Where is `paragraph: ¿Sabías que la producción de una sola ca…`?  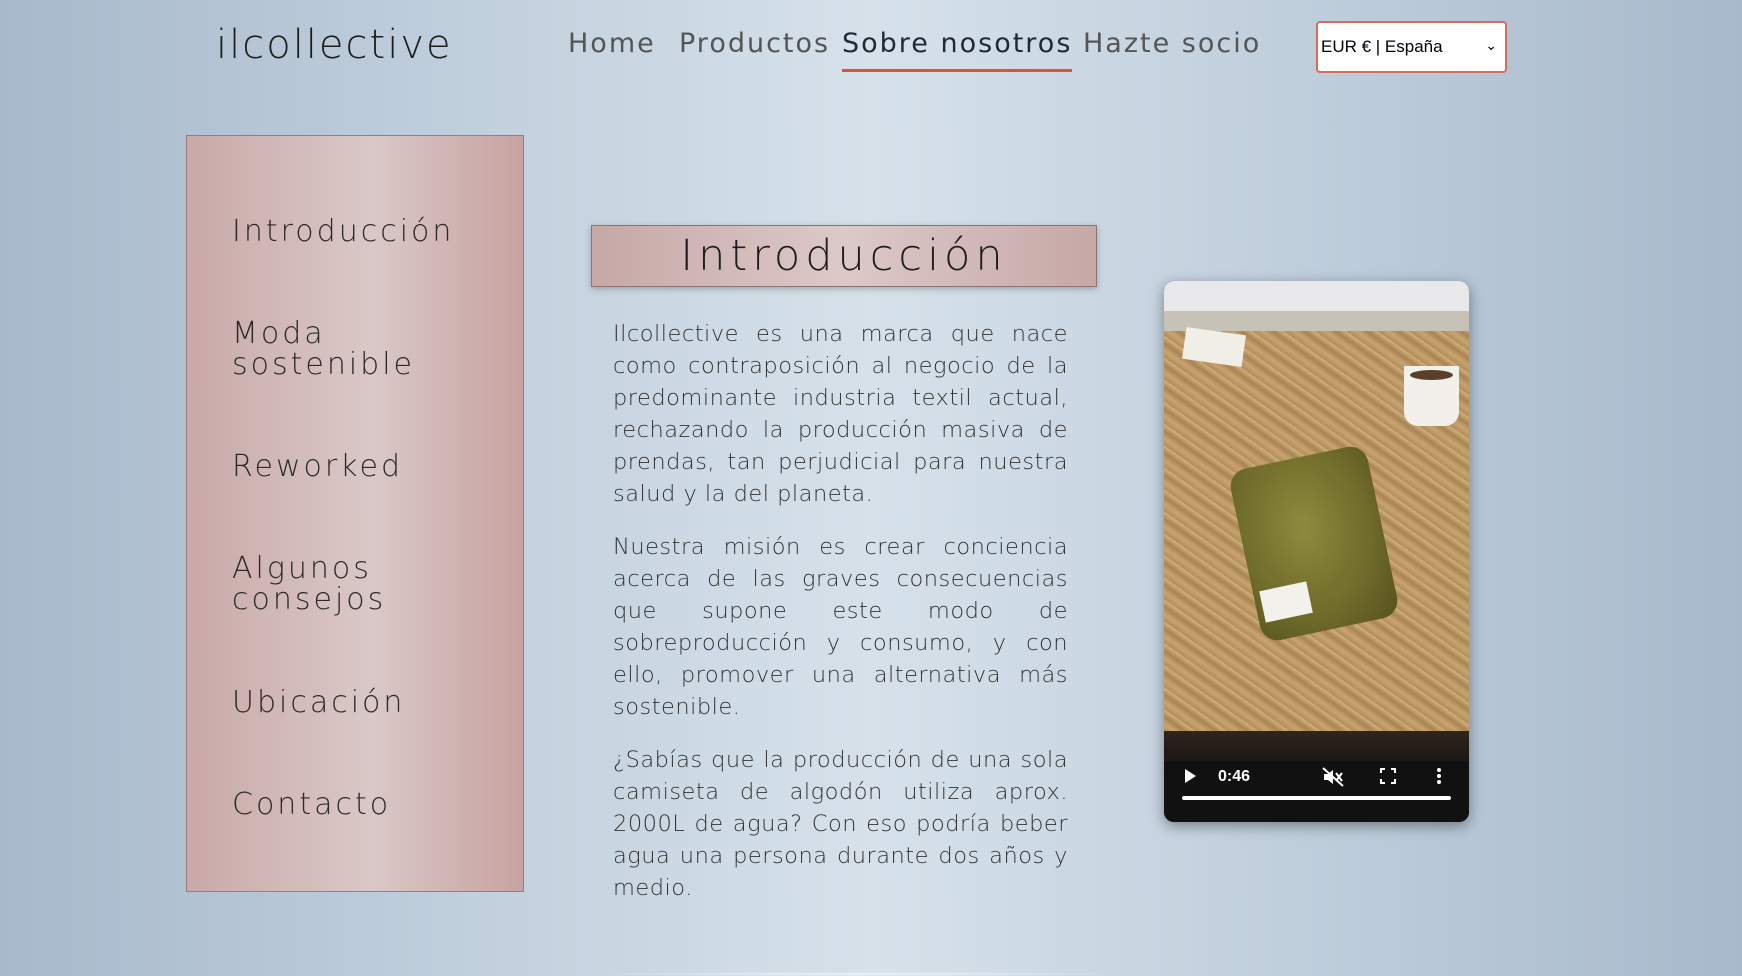
paragraph: ¿Sabías que la producción de una sola ca… is located at coordinates (840, 824).